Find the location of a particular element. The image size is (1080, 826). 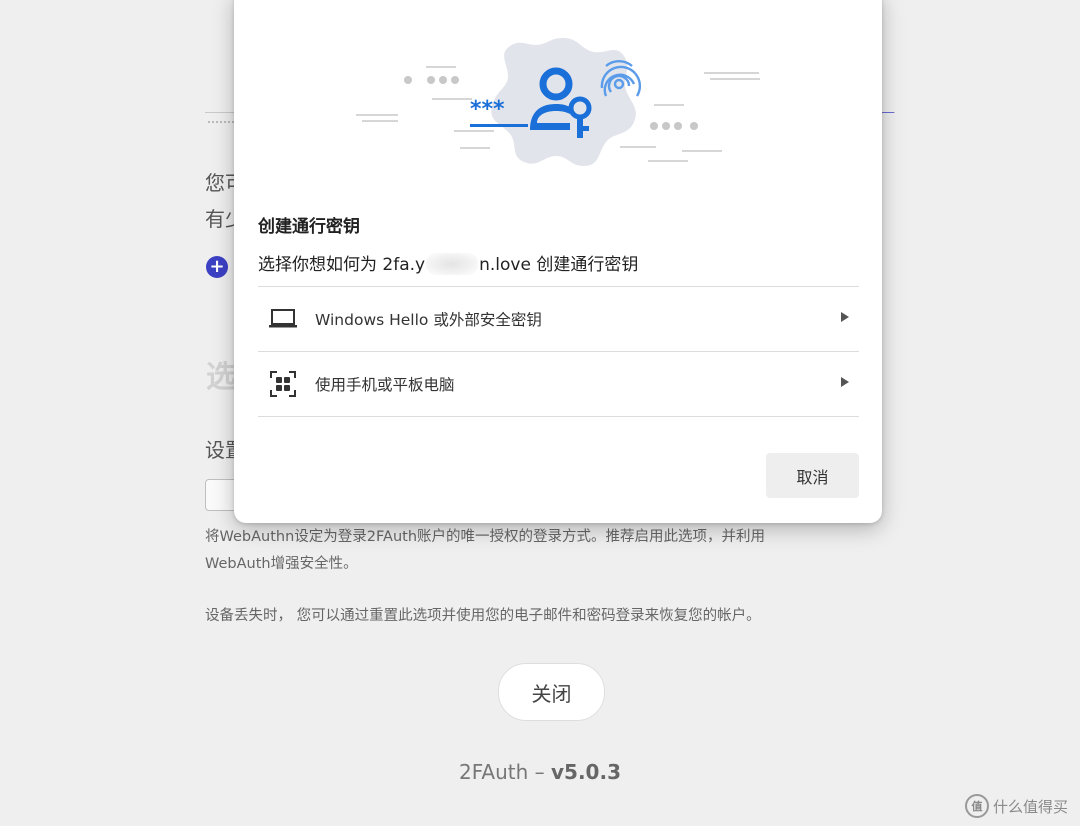

option-phone-tablet: 使用手机或平板电脑 is located at coordinates (558, 384).